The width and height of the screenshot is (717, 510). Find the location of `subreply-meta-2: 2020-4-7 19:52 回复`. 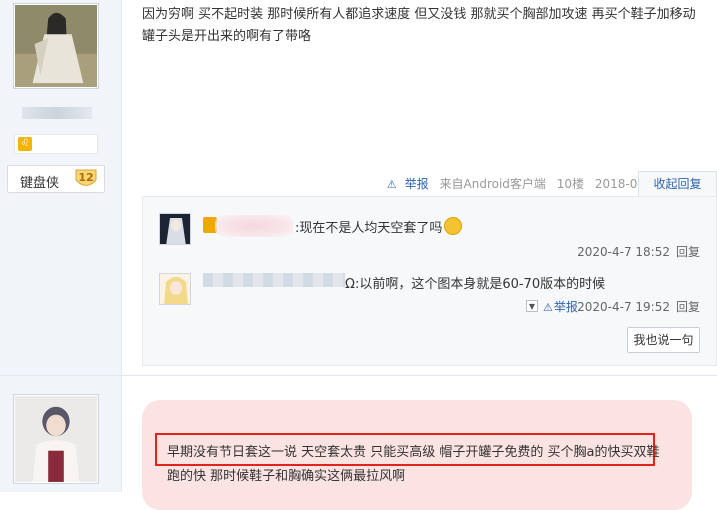

subreply-meta-2: 2020-4-7 19:52 回复 is located at coordinates (638, 306).